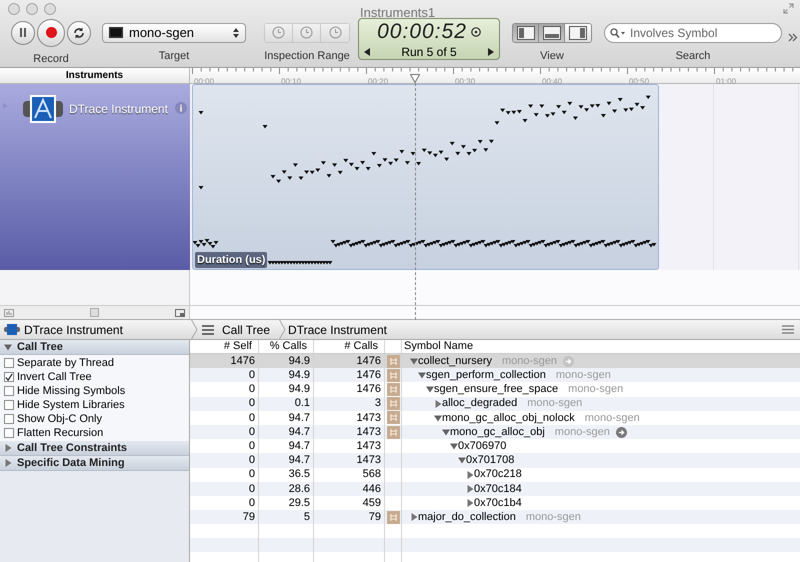  Describe the element at coordinates (94, 347) in the screenshot. I see `section-header: Call Tree` at that location.